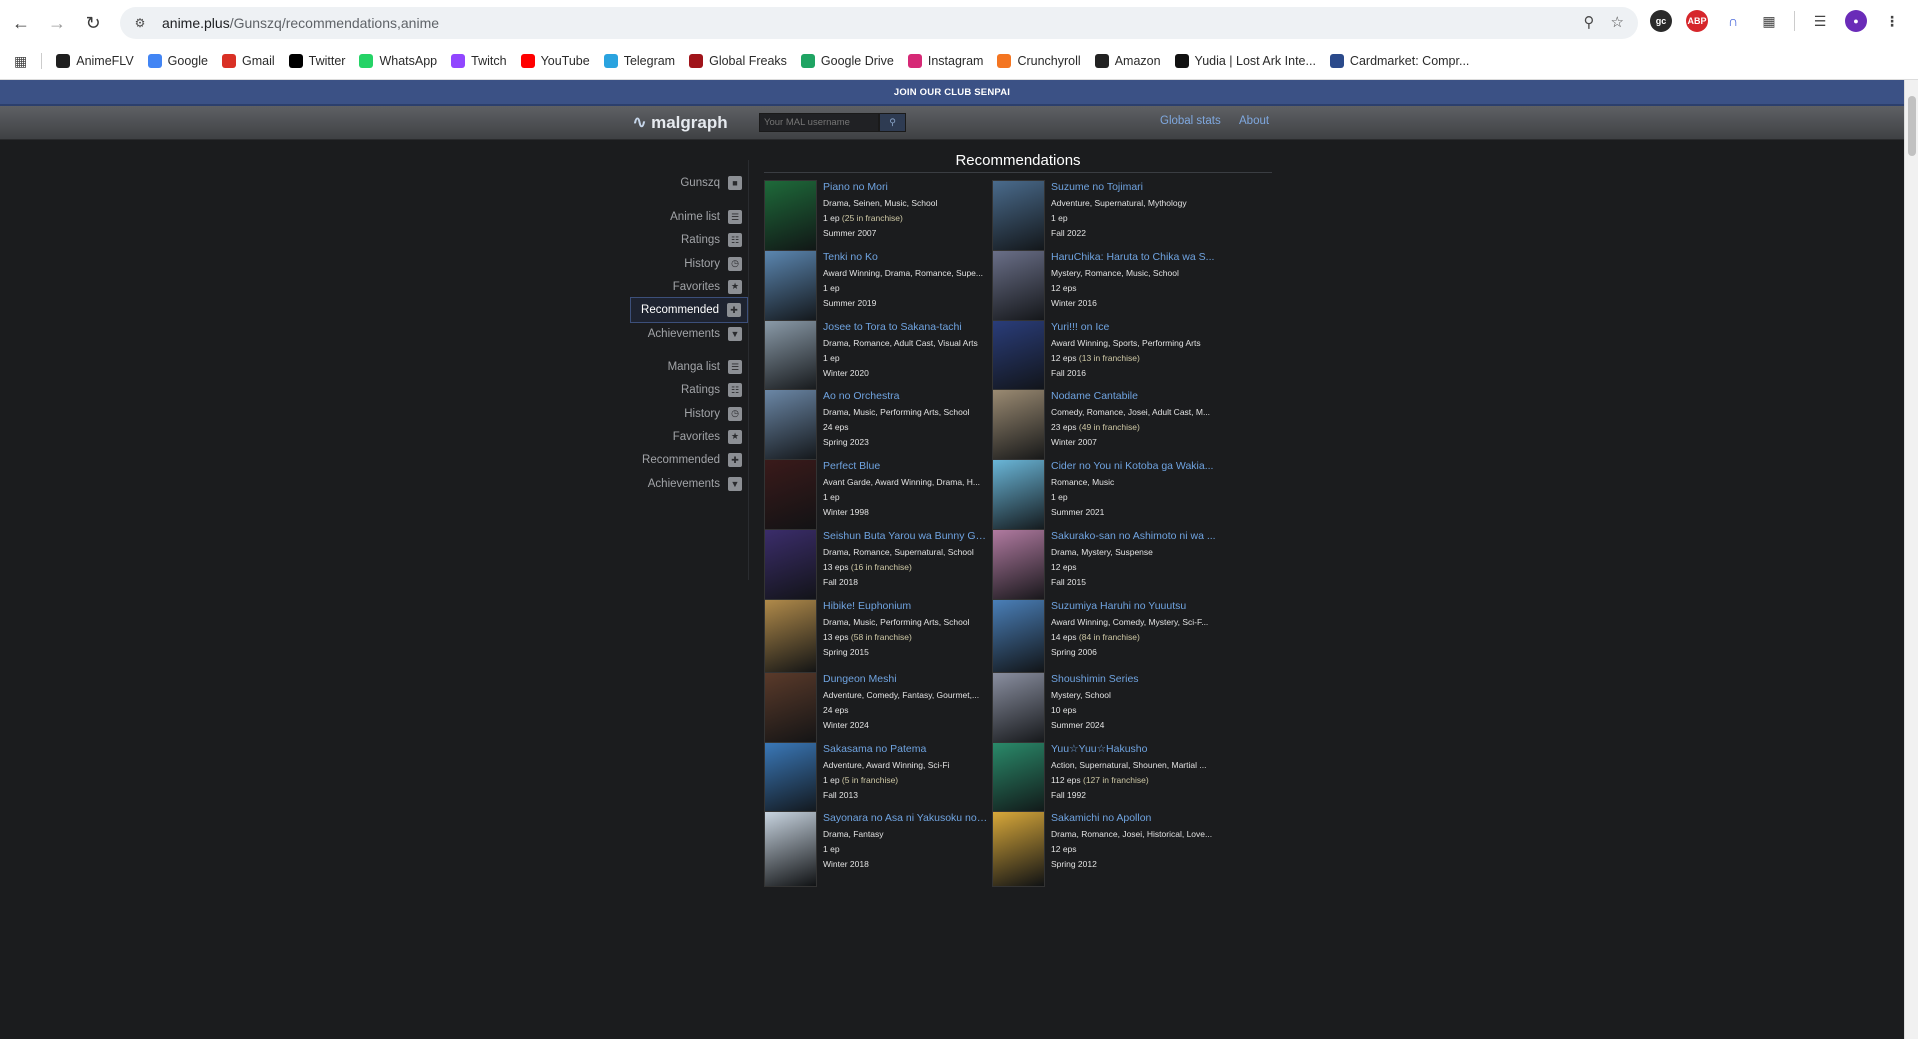  I want to click on anime-title-link: Yuu☆Yuu☆Hakusho, so click(1133, 749).